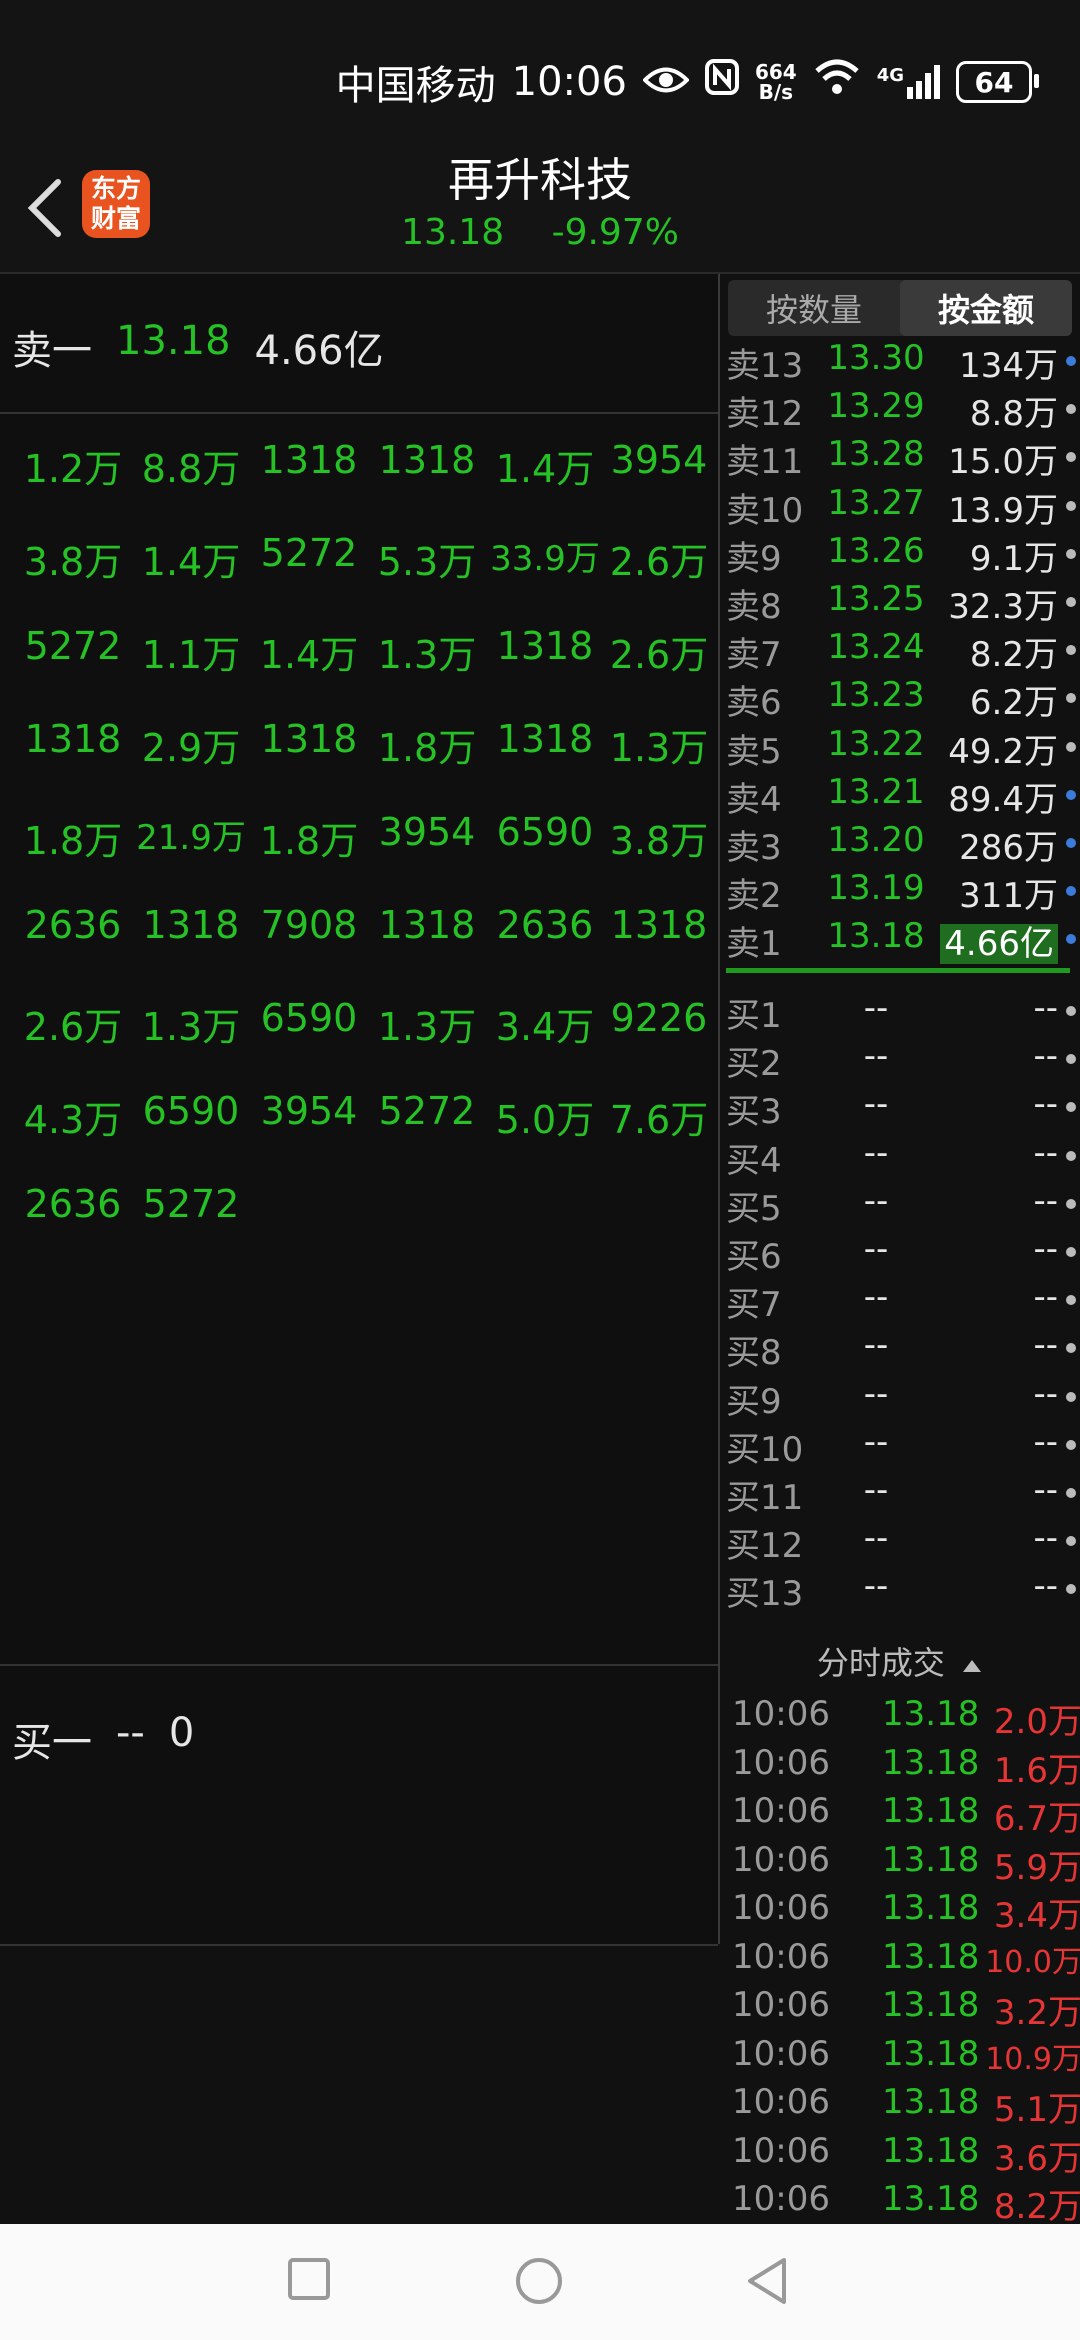 The image size is (1080, 2340). Describe the element at coordinates (1032, 1962) in the screenshot. I see `trade-volume: 10.0万` at that location.